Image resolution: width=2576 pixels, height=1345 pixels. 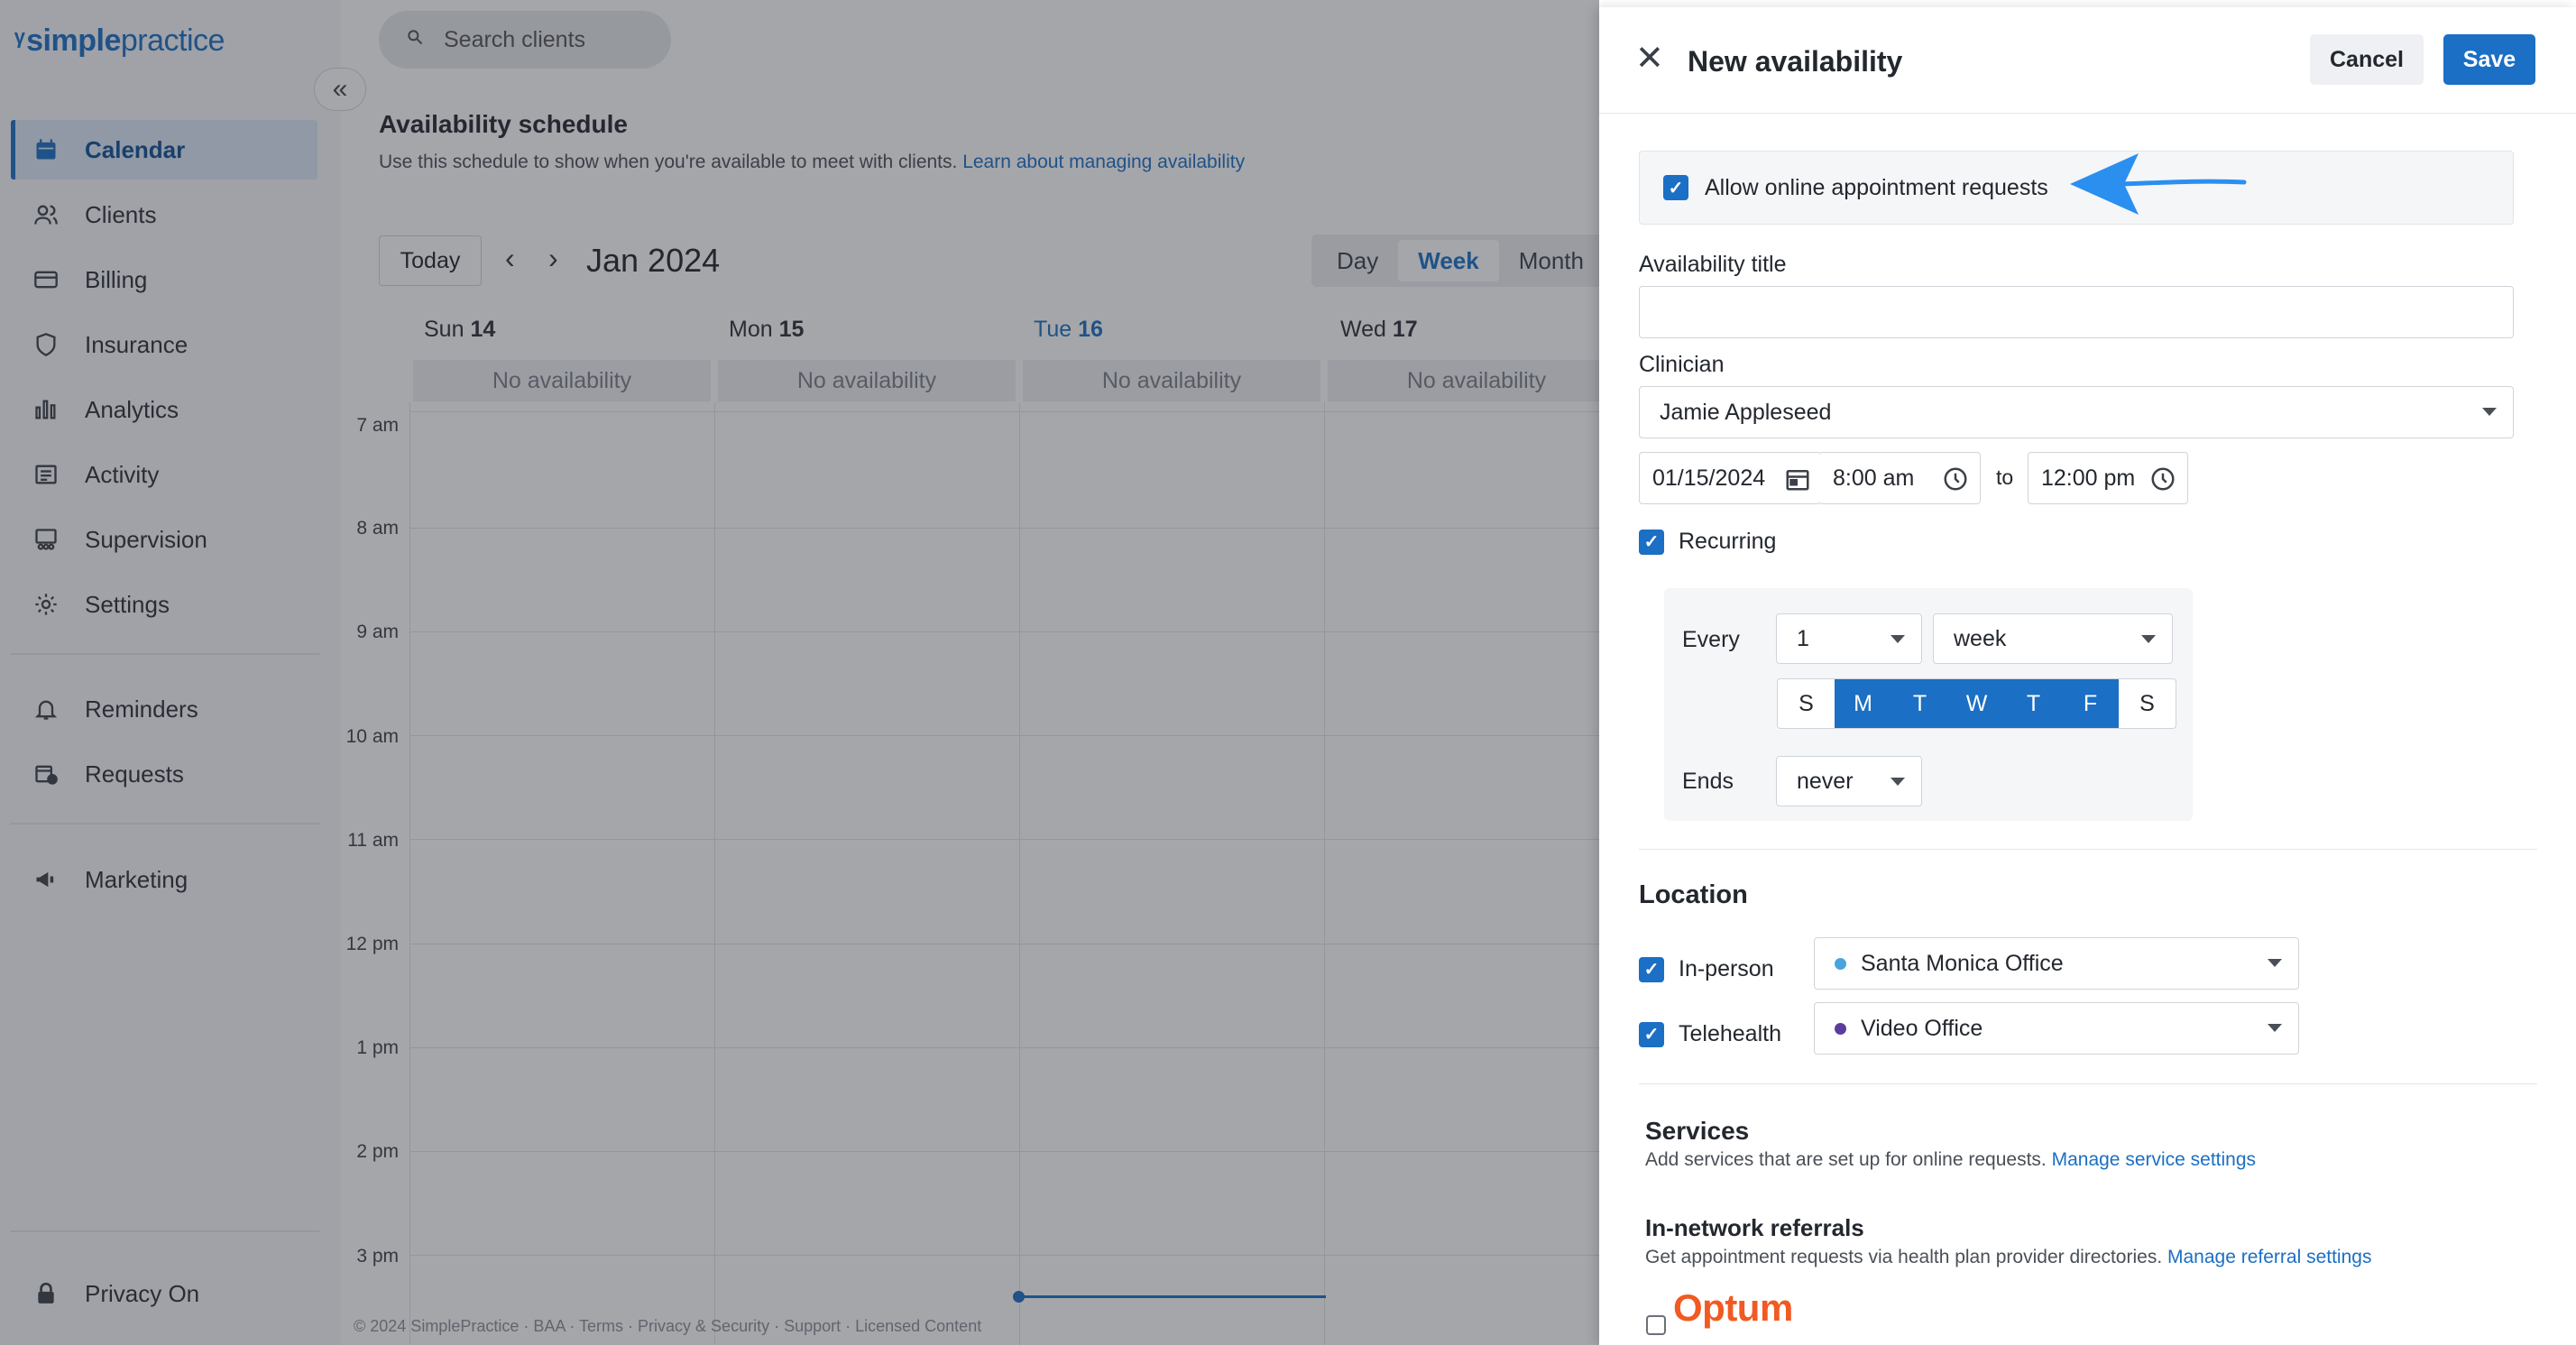 I want to click on telehealth-checkbox: ✓, so click(x=1652, y=1034).